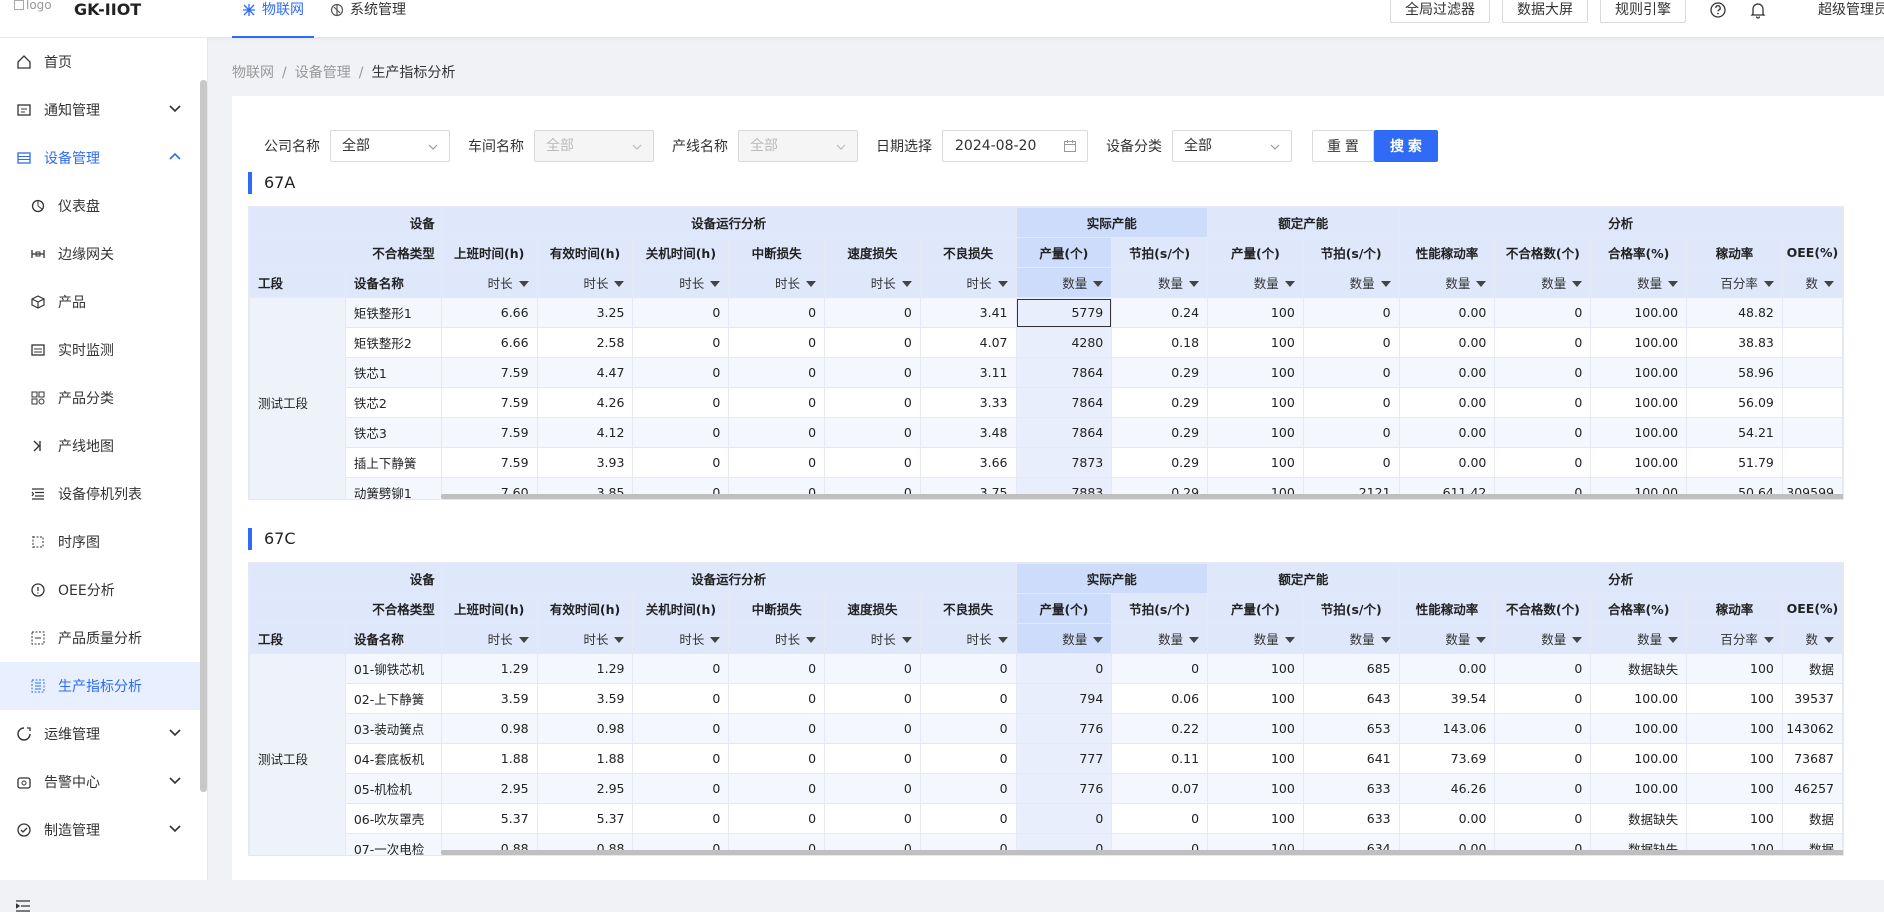  Describe the element at coordinates (24, 782) in the screenshot. I see `alarm-icon` at that location.